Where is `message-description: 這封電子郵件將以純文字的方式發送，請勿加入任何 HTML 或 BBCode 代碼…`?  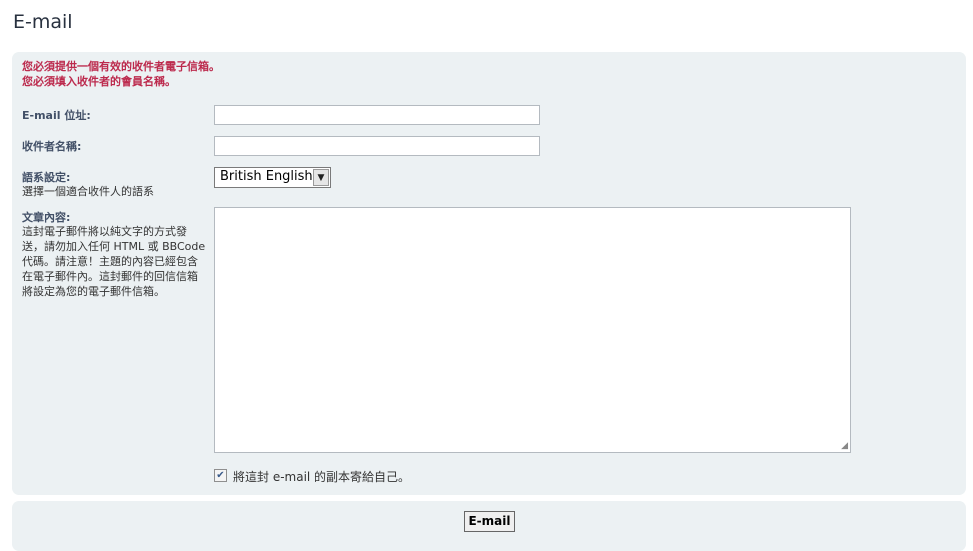 message-description: 這封電子郵件將以純文字的方式發送，請勿加入任何 HTML 或 BBCode 代碼… is located at coordinates (114, 261).